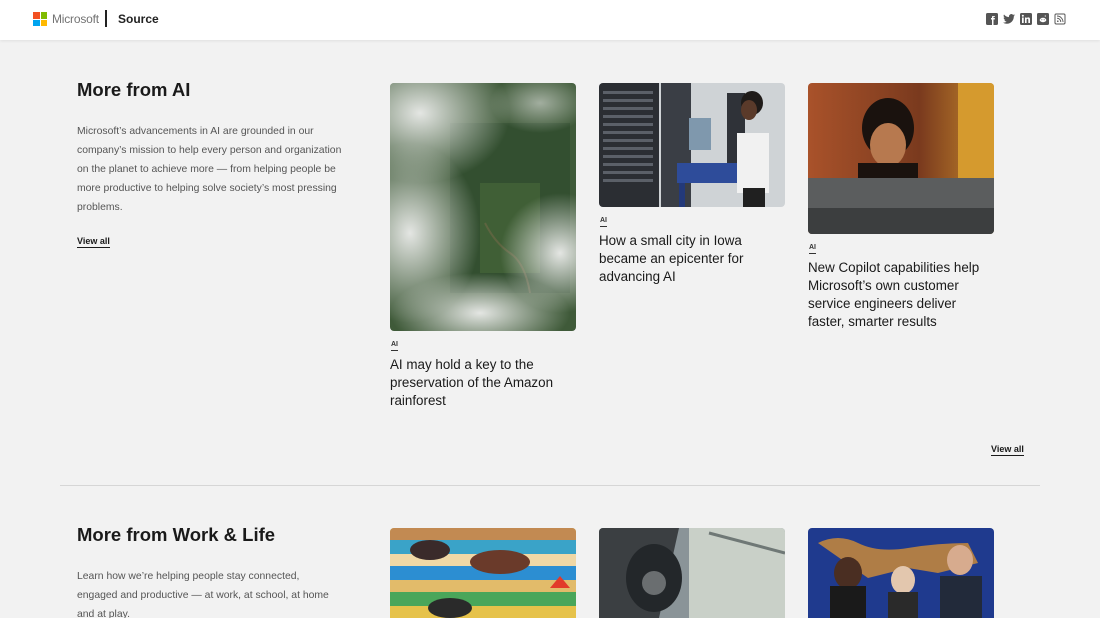 The image size is (1100, 618). Describe the element at coordinates (93, 242) in the screenshot. I see `view-all-ai-link: View all` at that location.